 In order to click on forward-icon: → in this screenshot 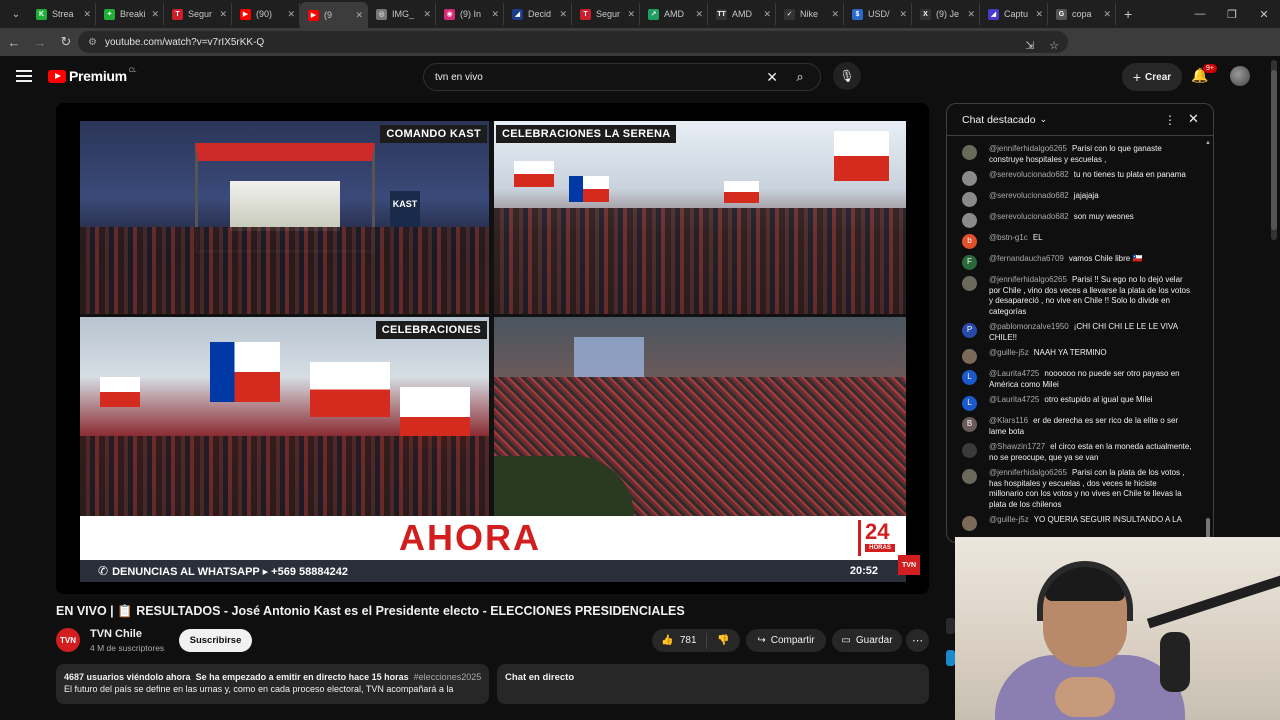, I will do `click(40, 42)`.